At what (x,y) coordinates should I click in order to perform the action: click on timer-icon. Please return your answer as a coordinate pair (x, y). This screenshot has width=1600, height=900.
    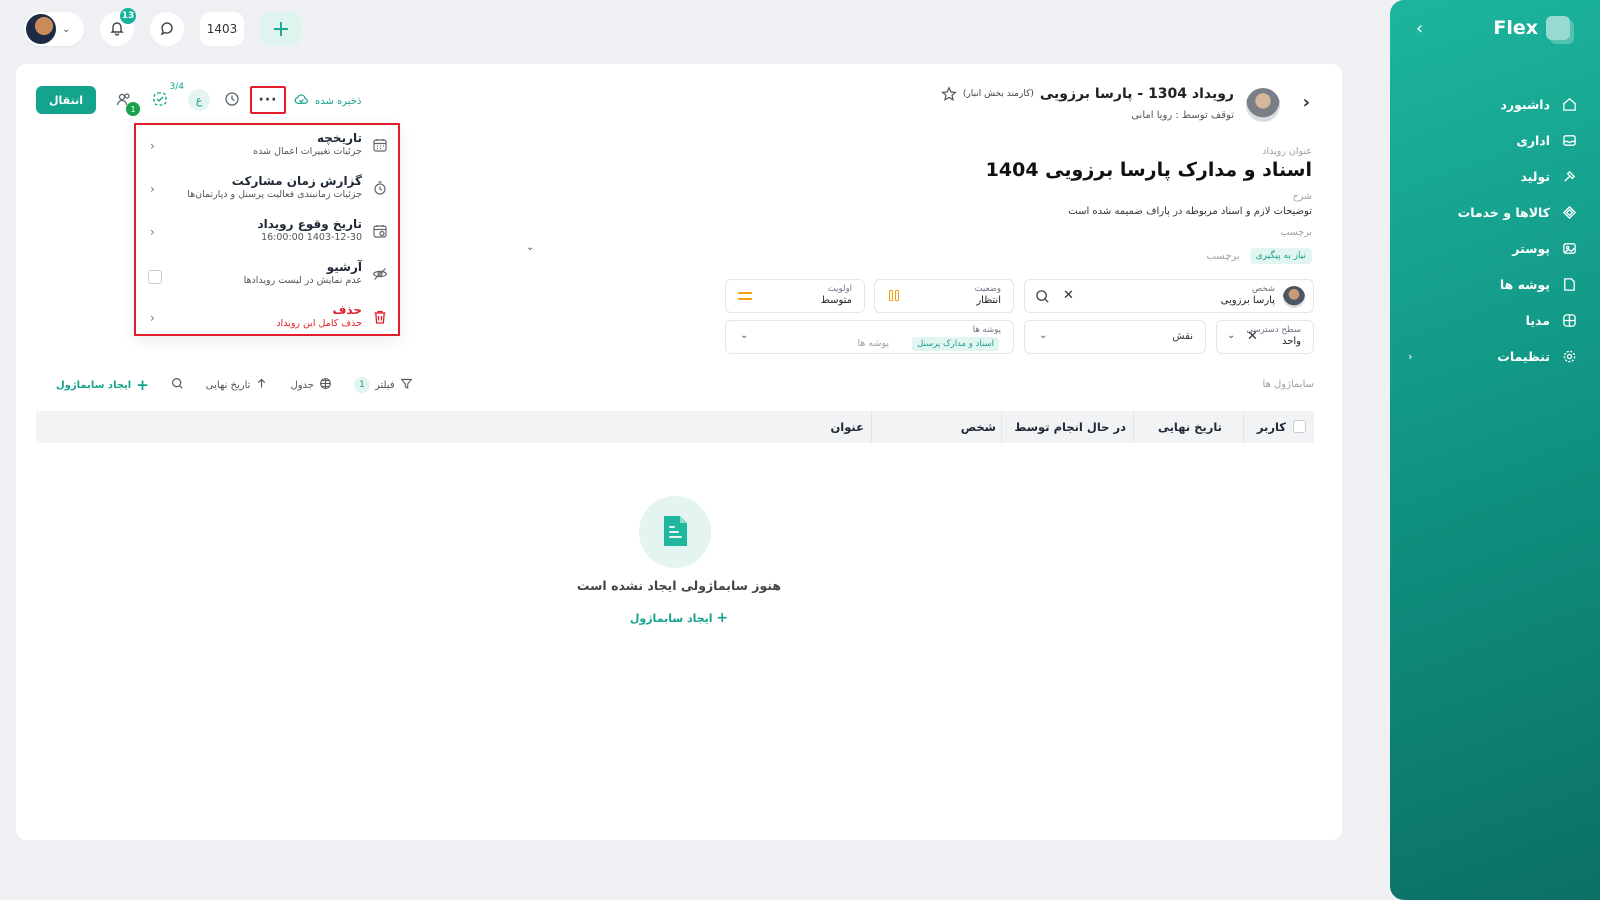
    Looking at the image, I should click on (380, 188).